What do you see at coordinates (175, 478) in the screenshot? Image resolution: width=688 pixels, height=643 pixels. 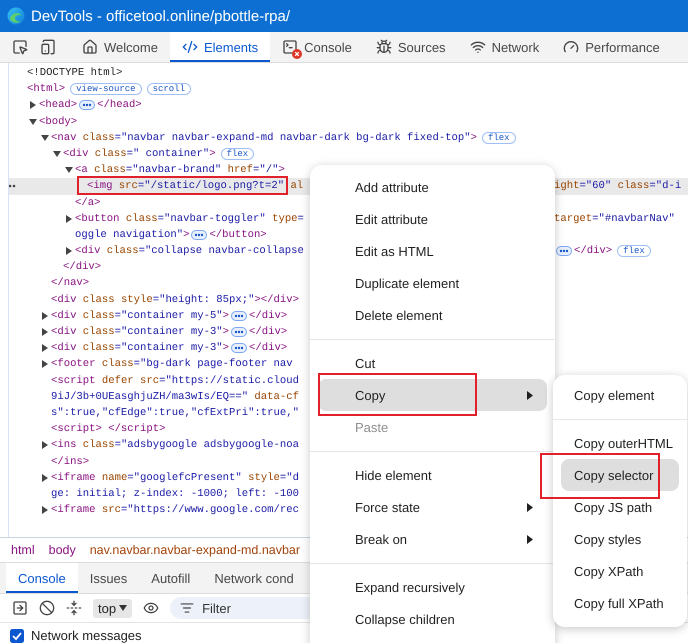 I see `code-text: <iframe name="googlefcPresent" style="d` at bounding box center [175, 478].